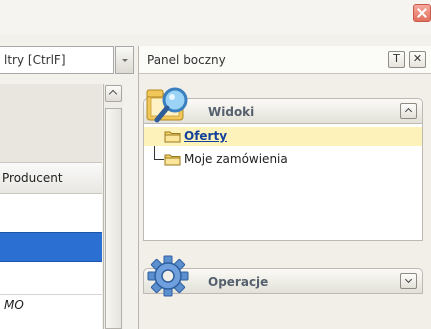  Describe the element at coordinates (57, 60) in the screenshot. I see `filter-input: ltry [CtrlF]` at that location.